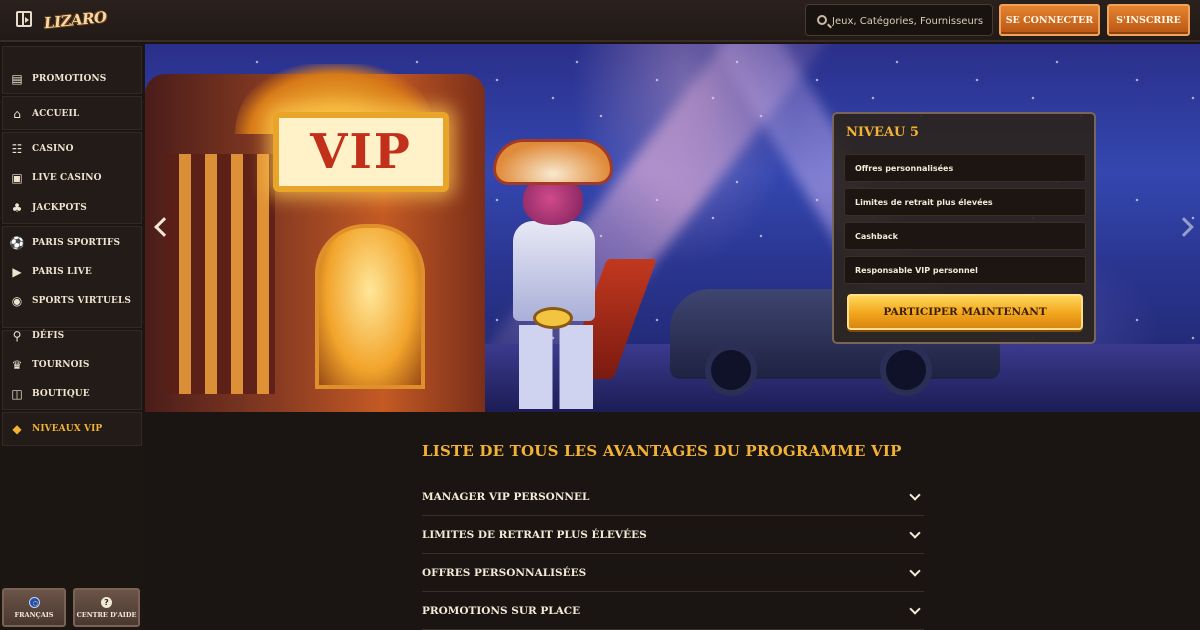  Describe the element at coordinates (534, 534) in the screenshot. I see `accordion-label: LIMITES DE RETRAIT PLUS ÉLEVÉES` at that location.